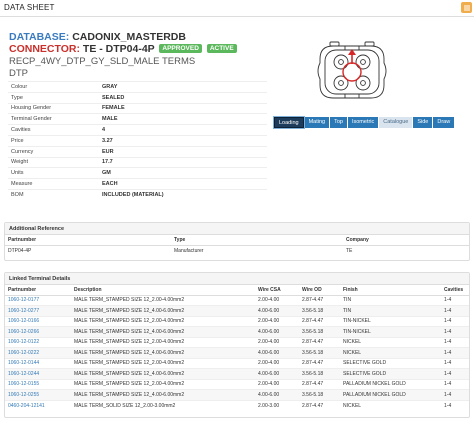 Image resolution: width=474 pixels, height=422 pixels. I want to click on partnumber-link: 1060-12-0155, so click(23, 384).